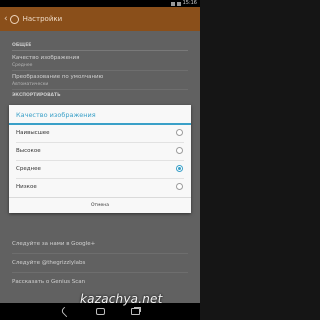 The height and width of the screenshot is (320, 320). Describe the element at coordinates (135, 311) in the screenshot. I see `nav-recent-apps-icon` at that location.